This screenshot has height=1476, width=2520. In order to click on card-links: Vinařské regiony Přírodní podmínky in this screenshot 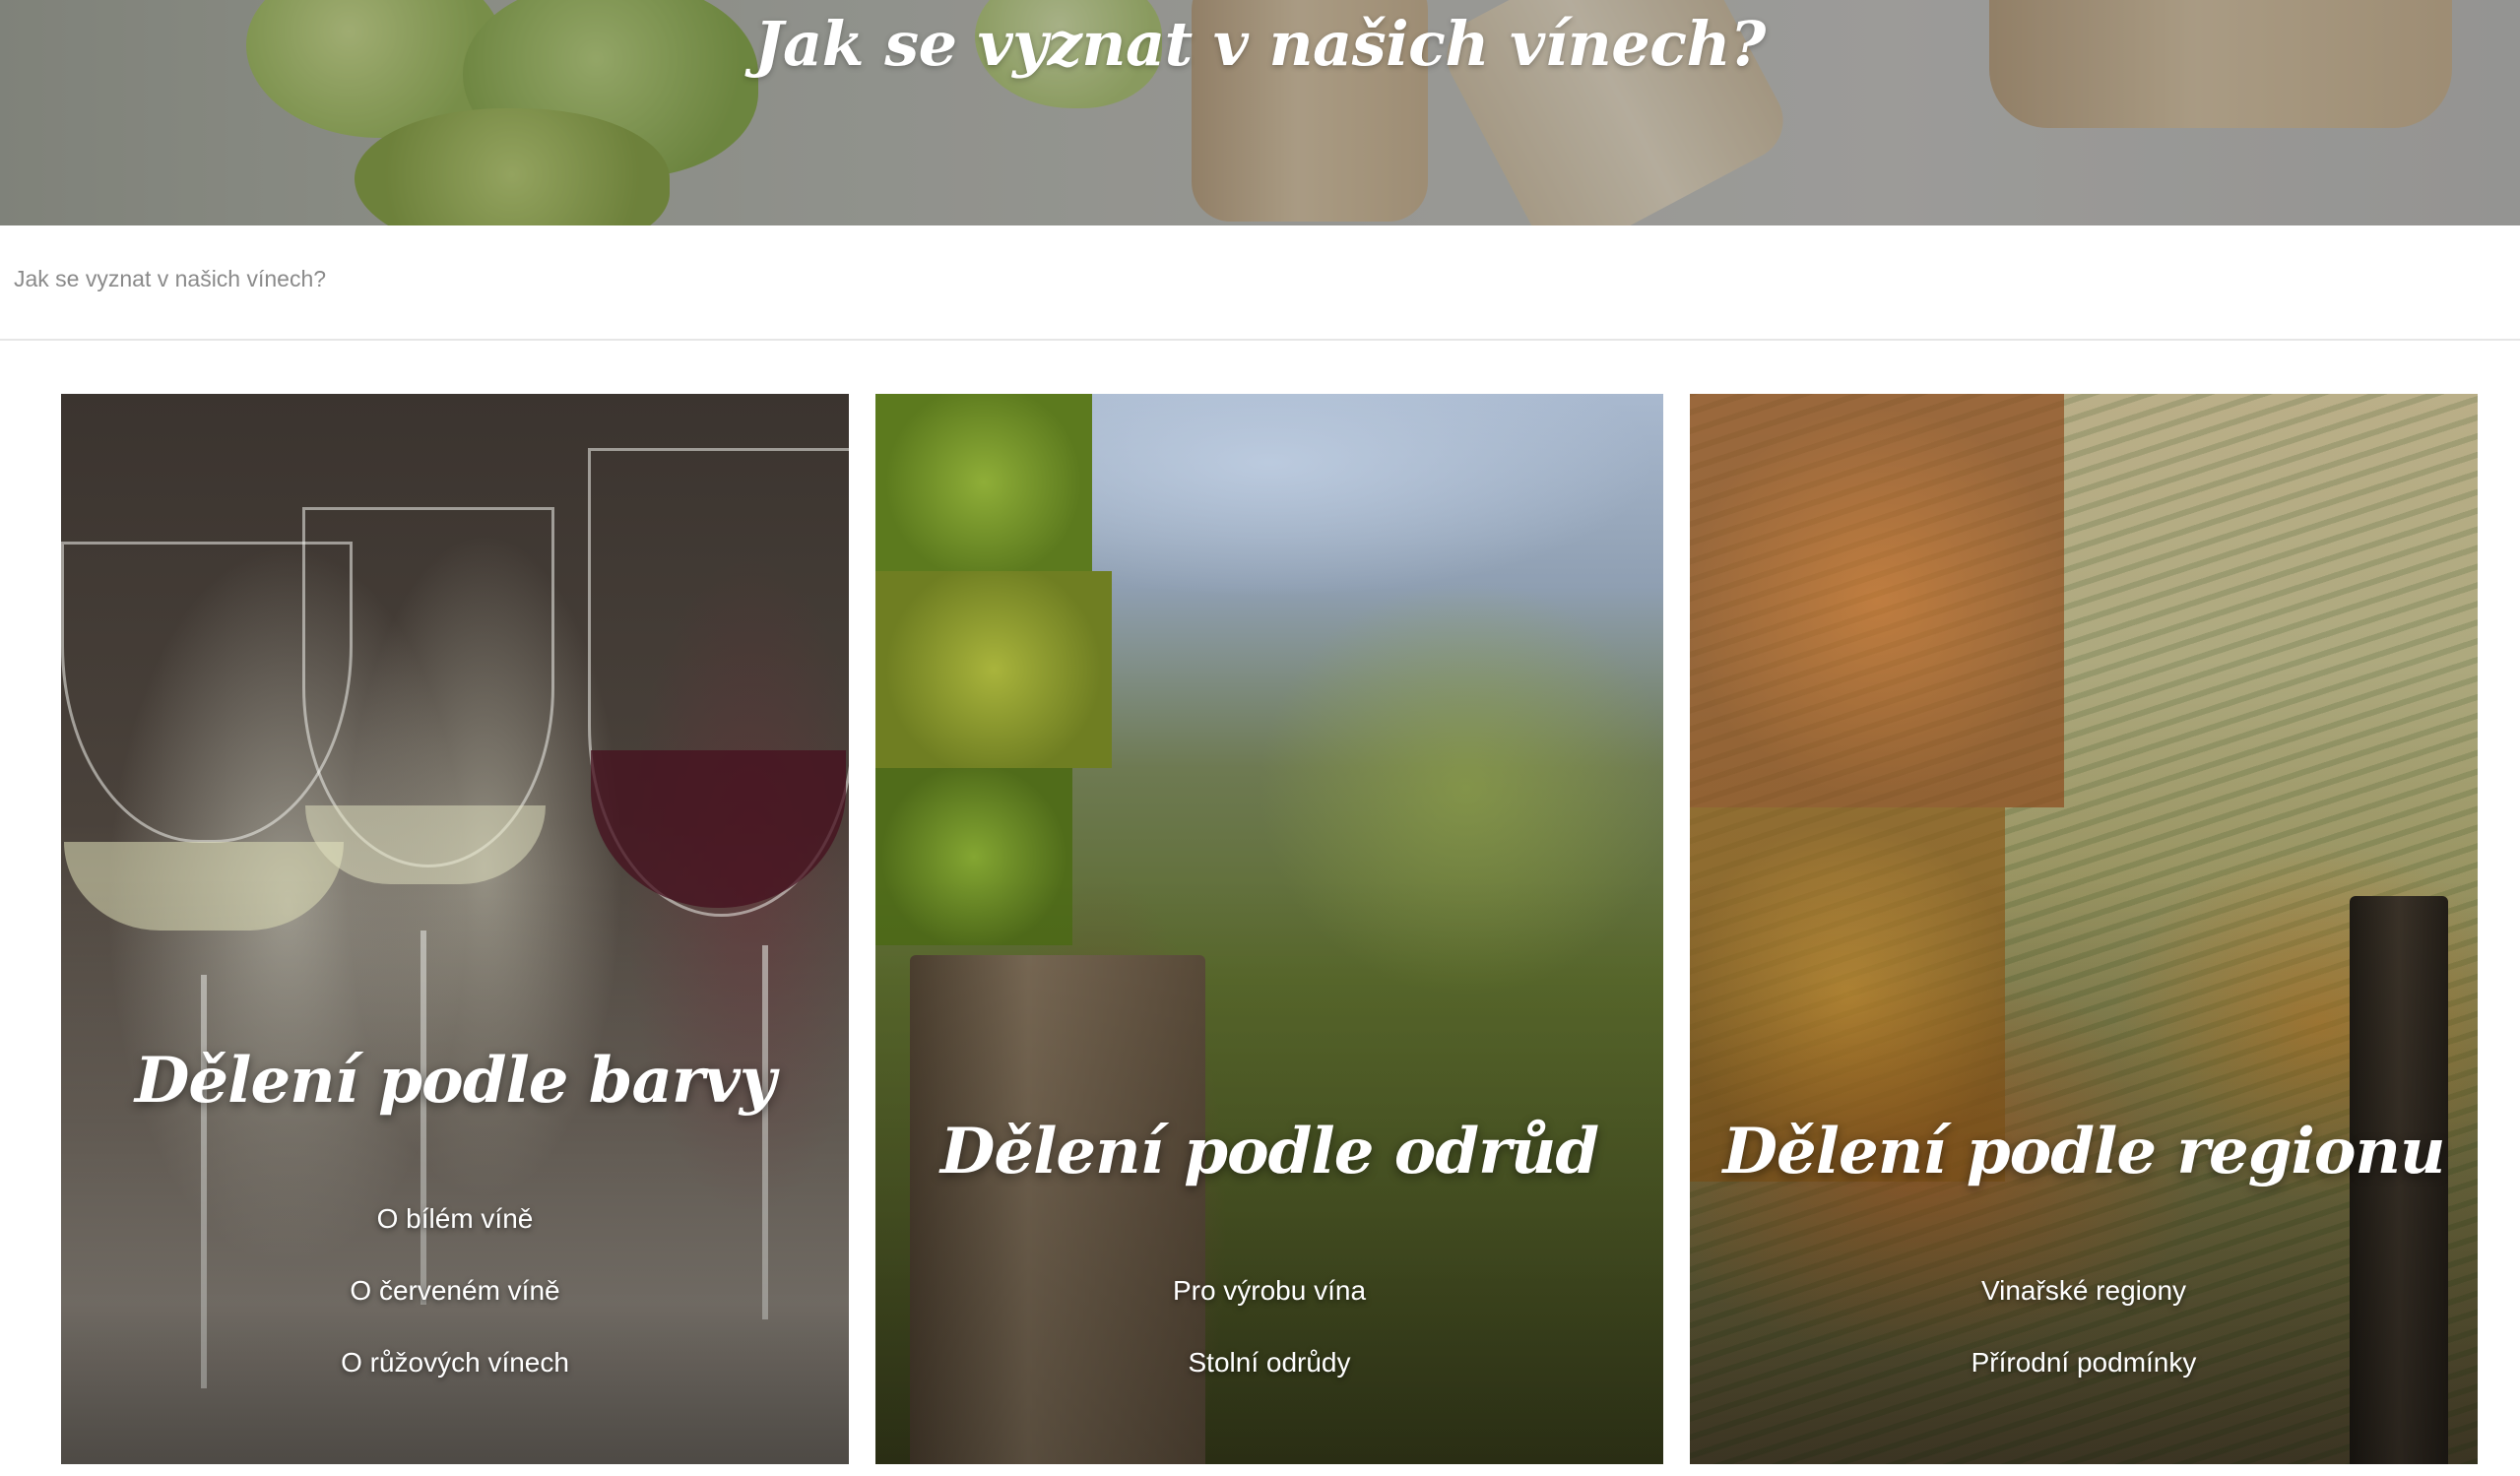, I will do `click(2084, 1326)`.